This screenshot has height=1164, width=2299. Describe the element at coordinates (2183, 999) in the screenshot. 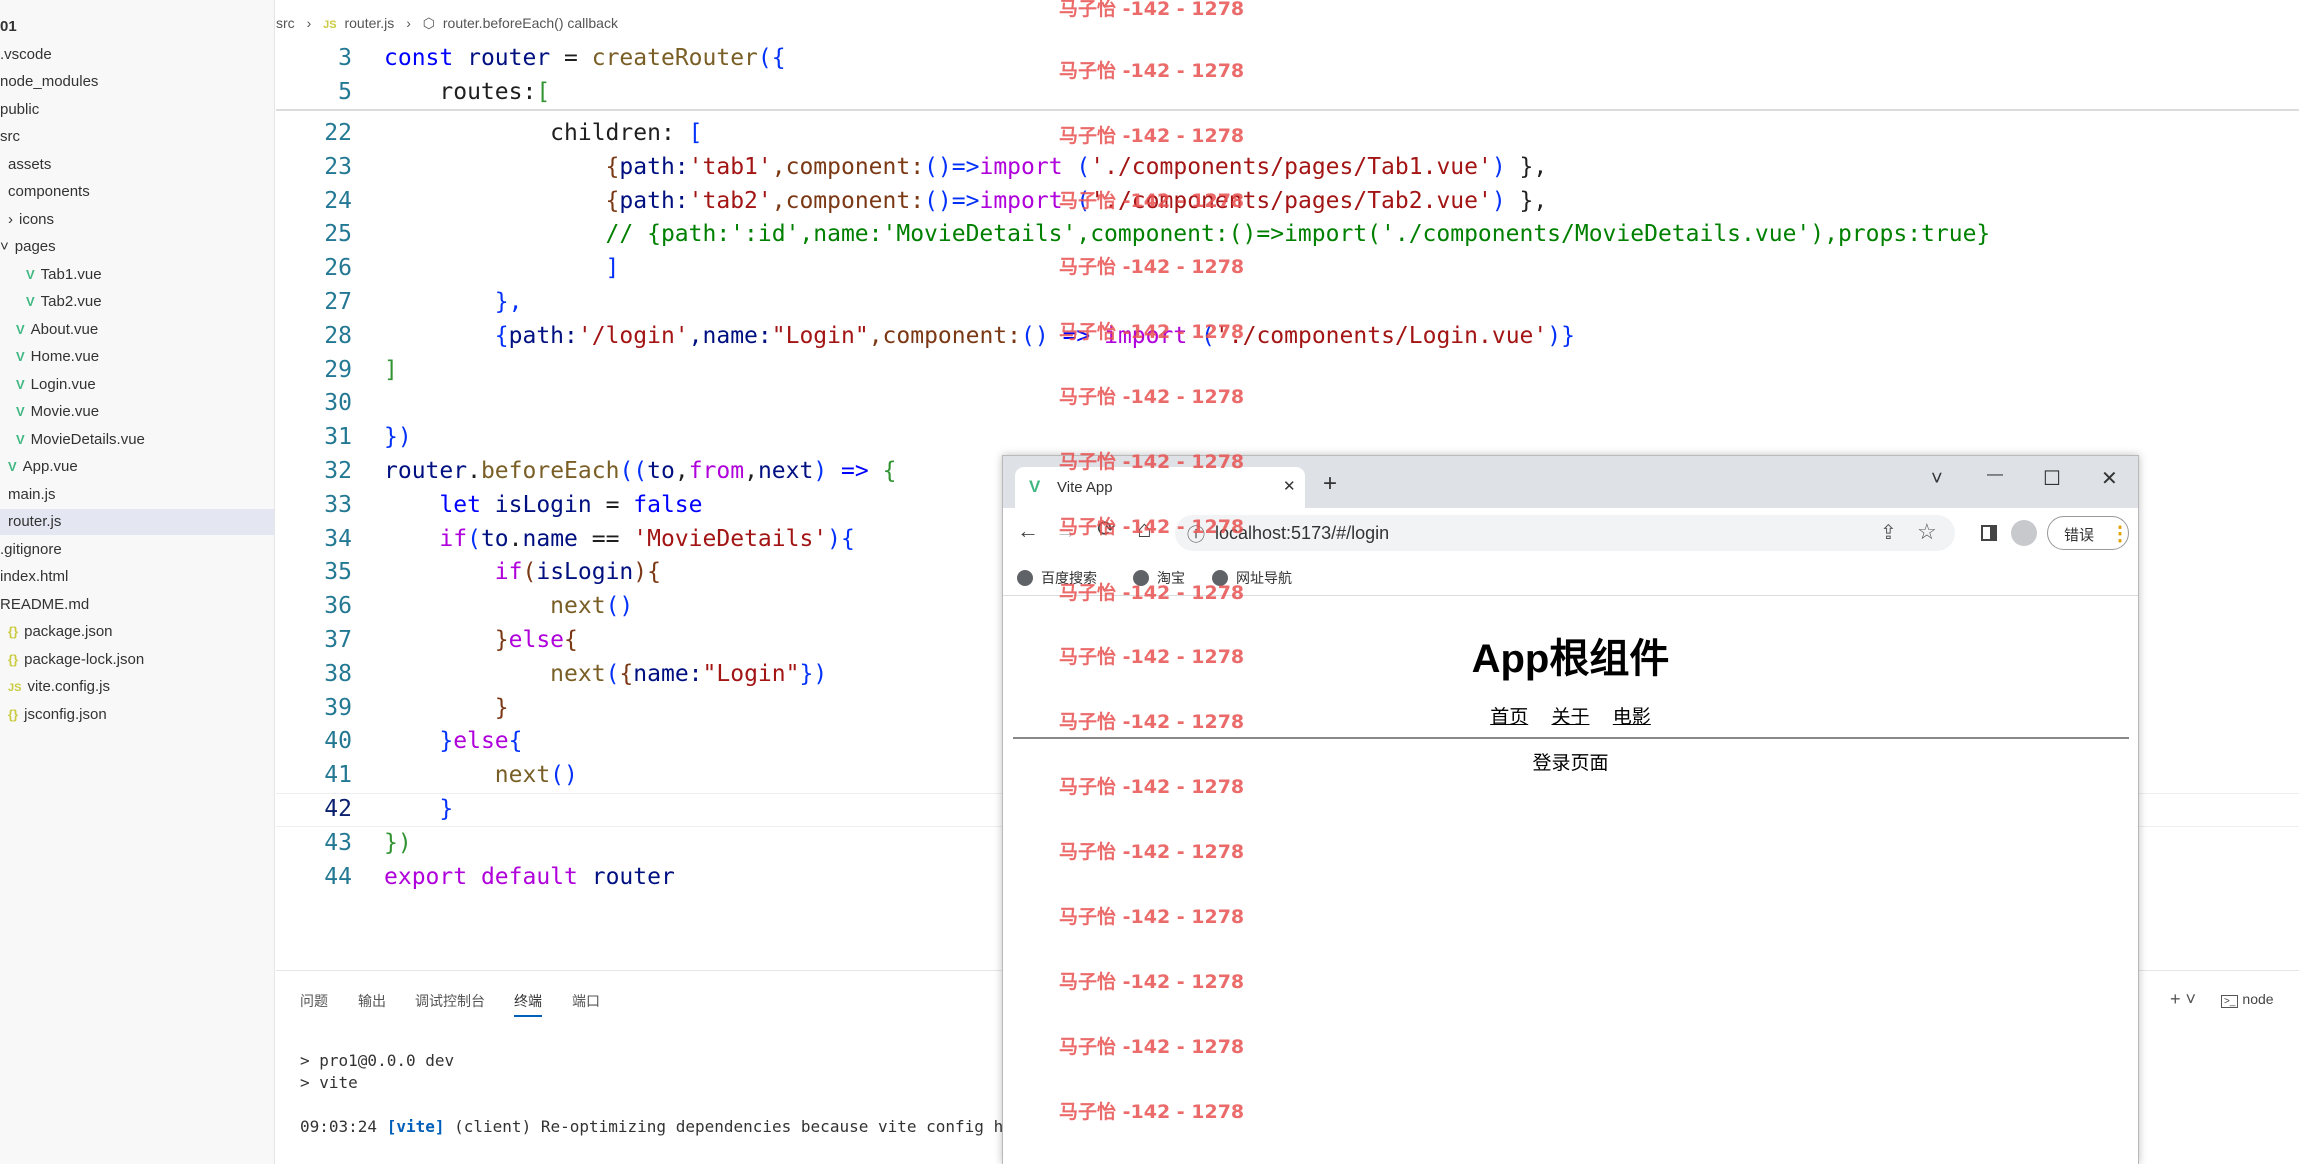

I see `new-terminal-button: + ˅` at that location.